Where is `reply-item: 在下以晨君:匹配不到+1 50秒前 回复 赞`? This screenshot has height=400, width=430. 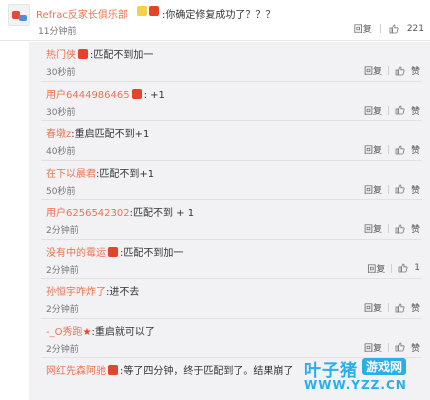
reply-item: 在下以晨君:匹配不到+1 50秒前 回复 赞 is located at coordinates (229, 180).